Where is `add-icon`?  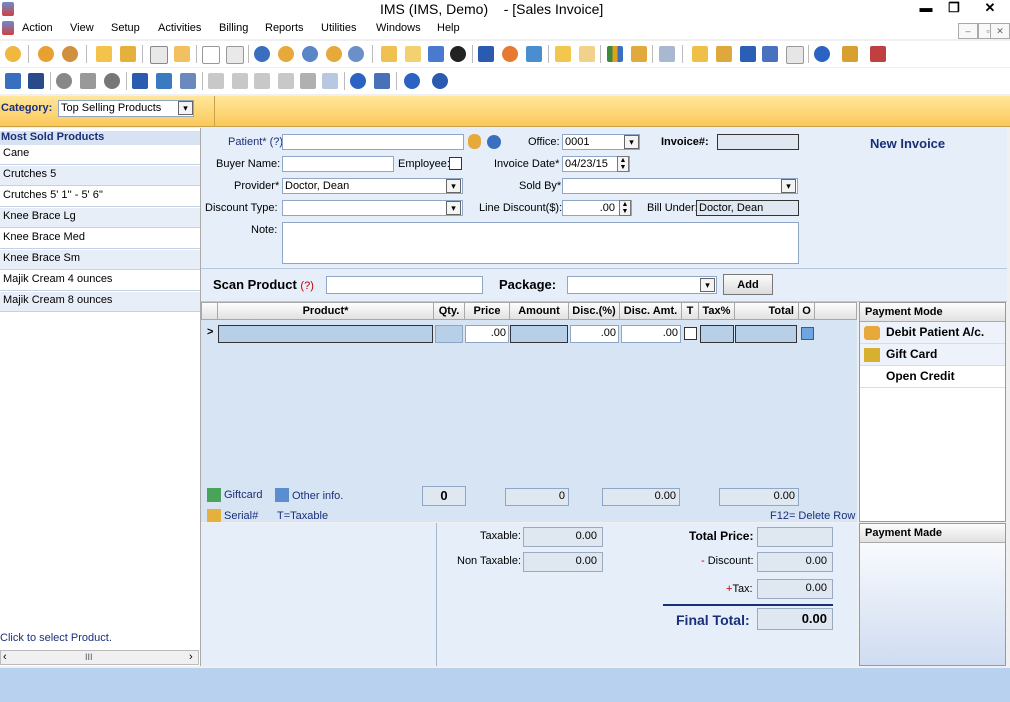
add-icon is located at coordinates (64, 81).